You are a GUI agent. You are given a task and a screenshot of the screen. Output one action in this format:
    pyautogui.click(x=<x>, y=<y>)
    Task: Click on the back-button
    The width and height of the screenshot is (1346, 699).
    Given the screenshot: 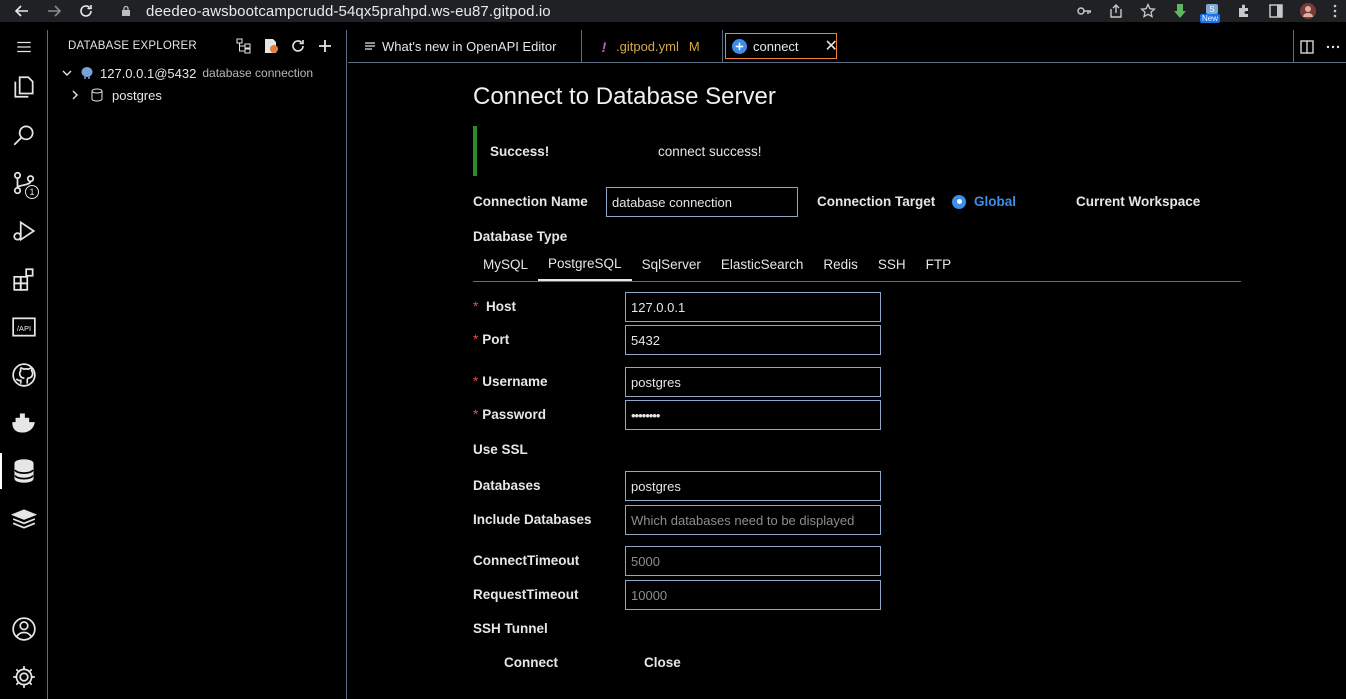 What is the action you would take?
    pyautogui.click(x=22, y=11)
    